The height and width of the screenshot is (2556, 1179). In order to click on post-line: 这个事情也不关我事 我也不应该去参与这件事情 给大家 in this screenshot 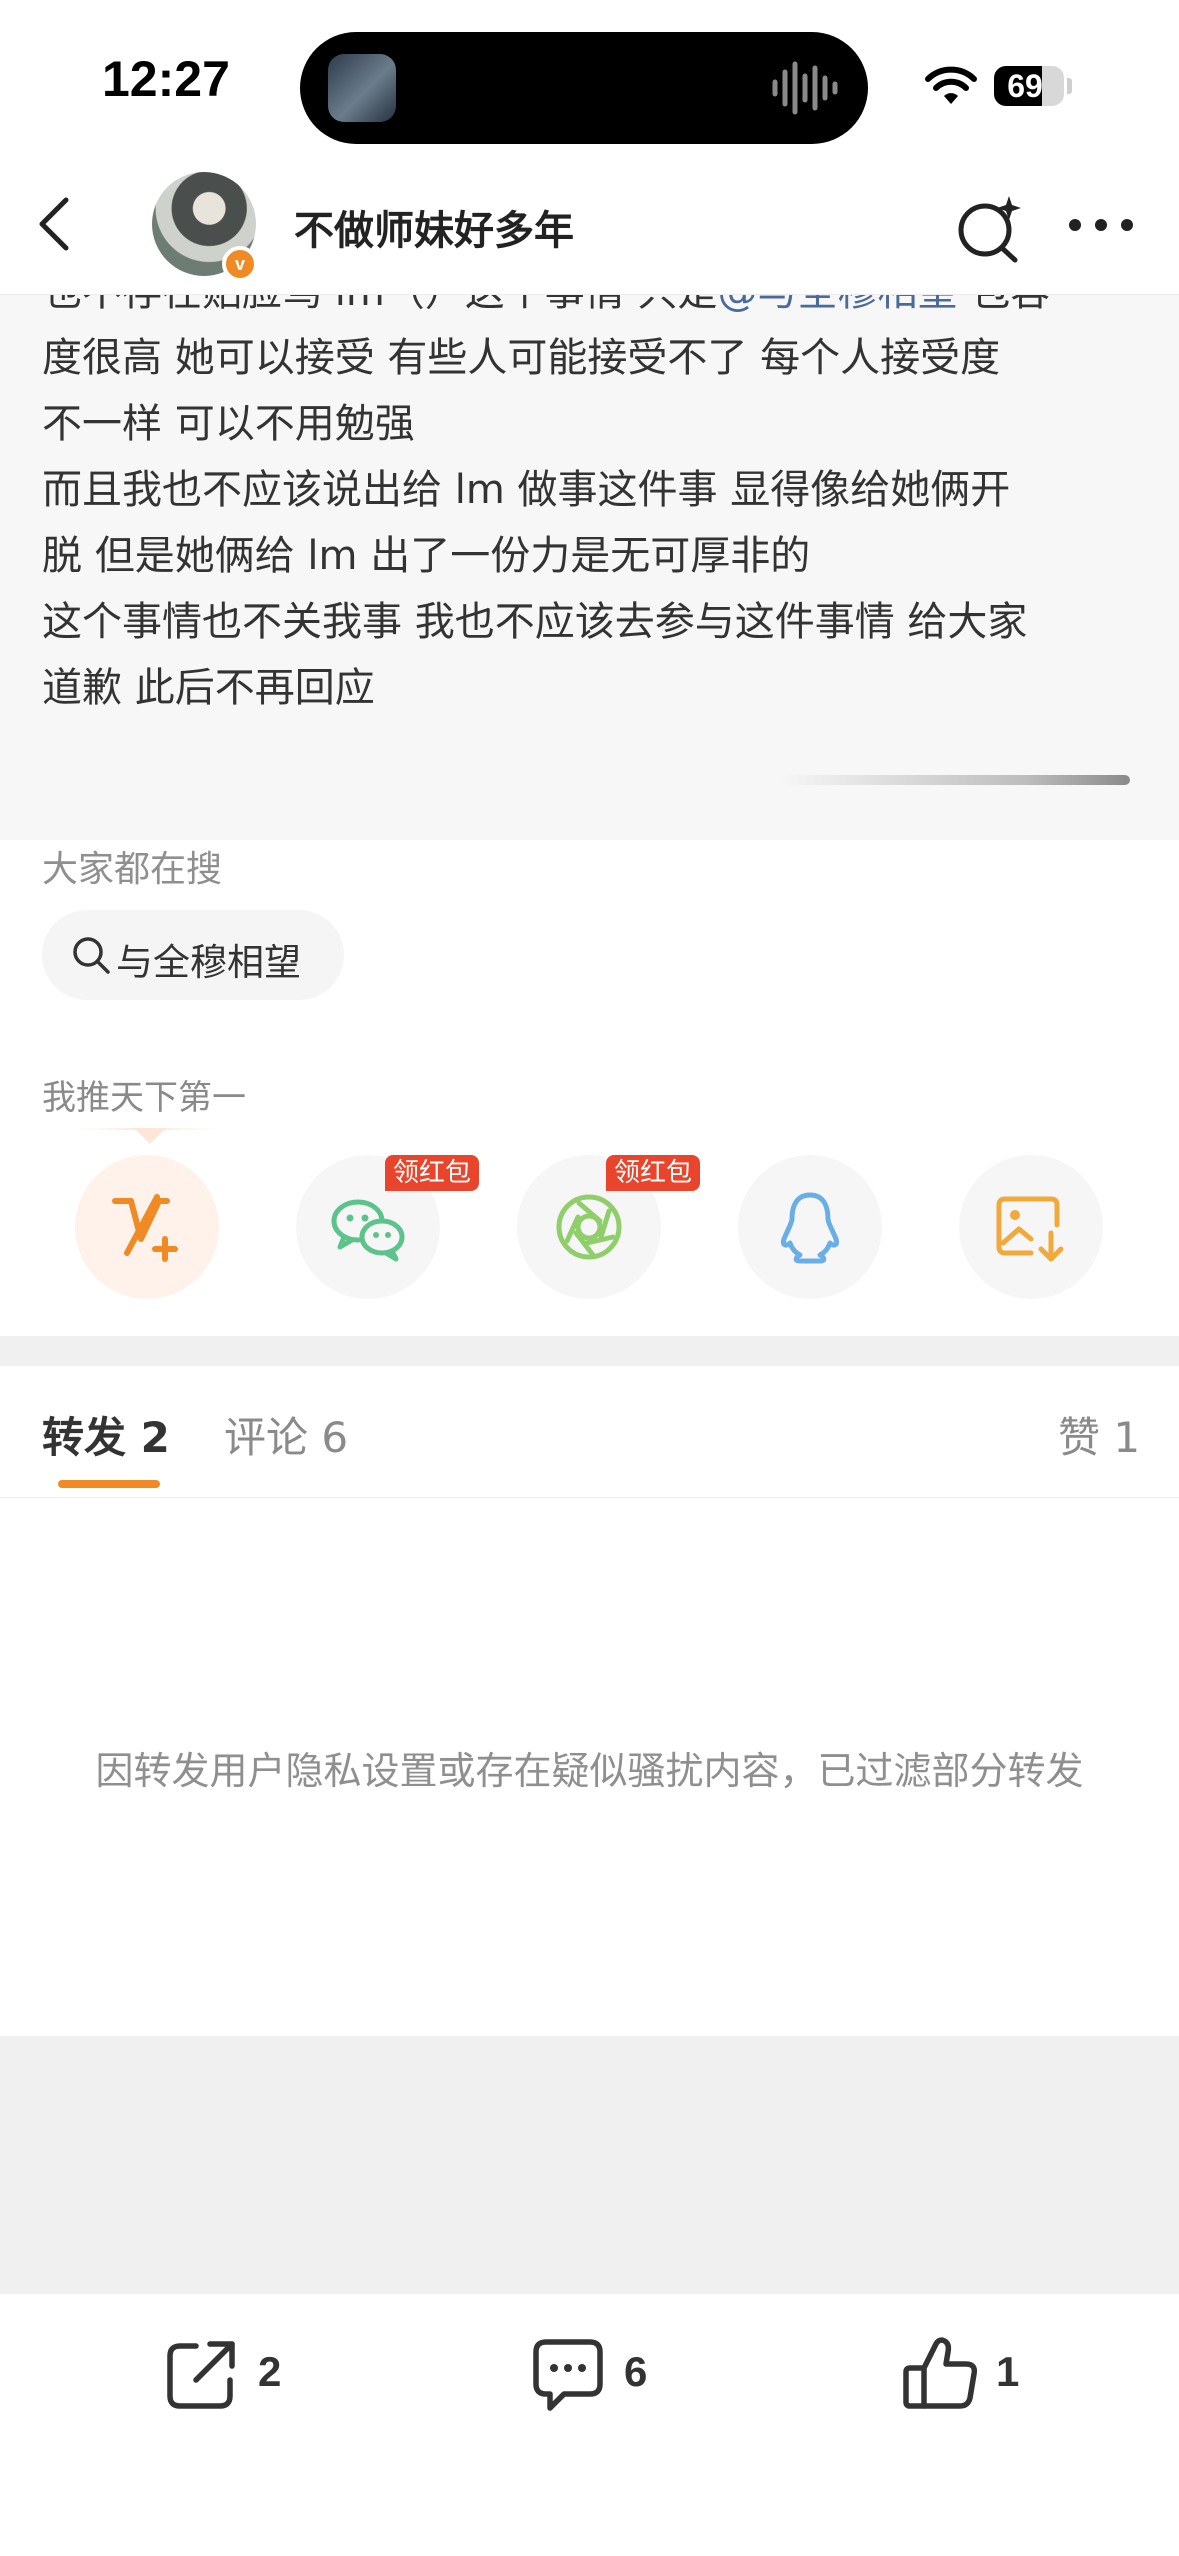, I will do `click(535, 622)`.